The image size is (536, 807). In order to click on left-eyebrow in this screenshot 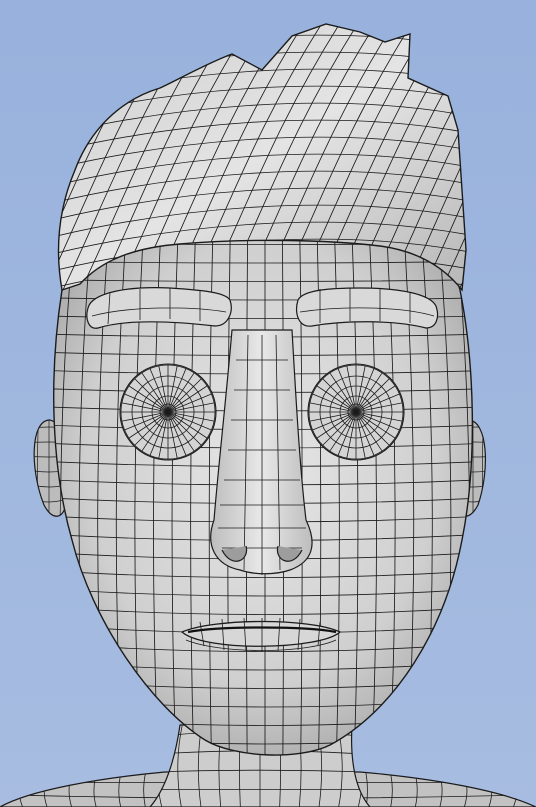, I will do `click(159, 308)`.